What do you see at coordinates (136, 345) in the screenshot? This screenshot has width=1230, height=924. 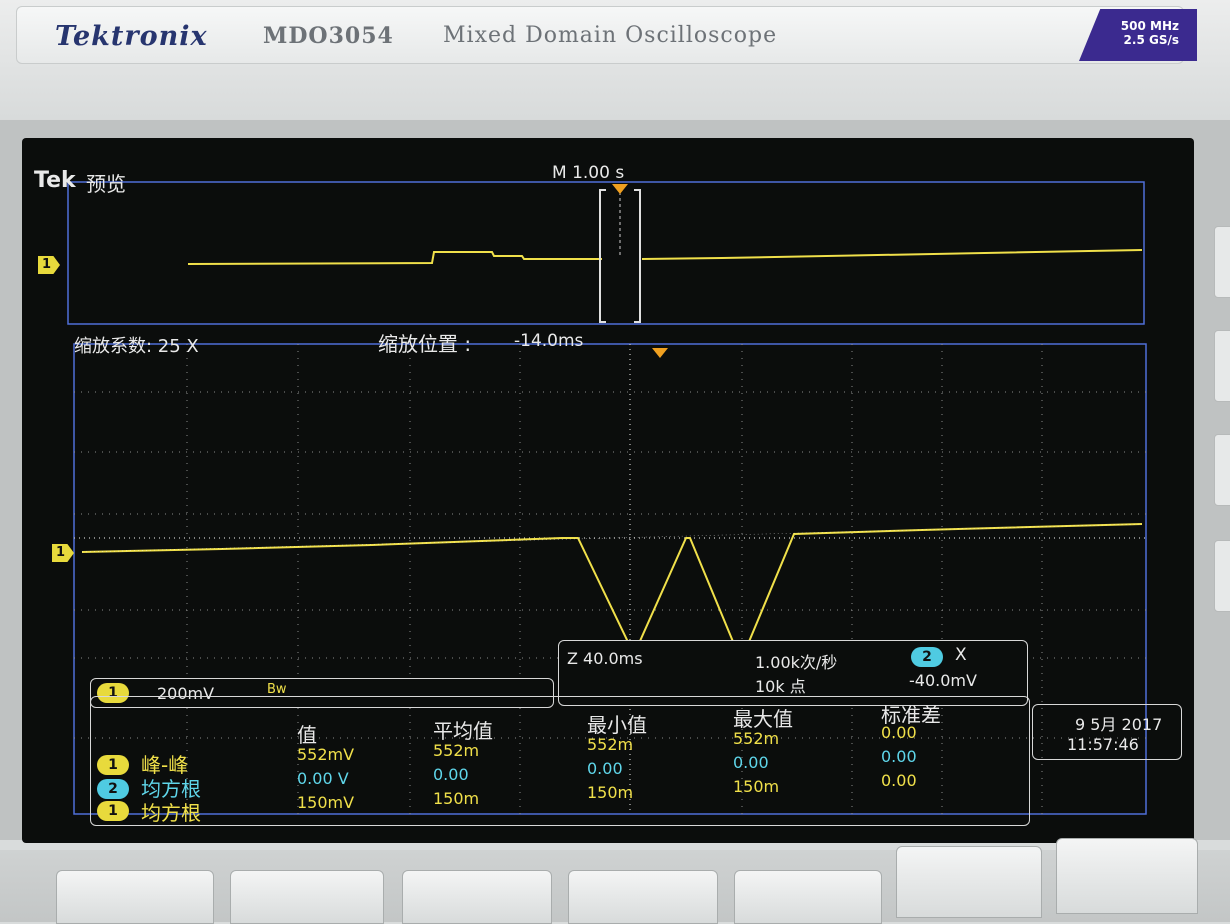 I see `zoom-factor: 缩放系数: 25 X` at bounding box center [136, 345].